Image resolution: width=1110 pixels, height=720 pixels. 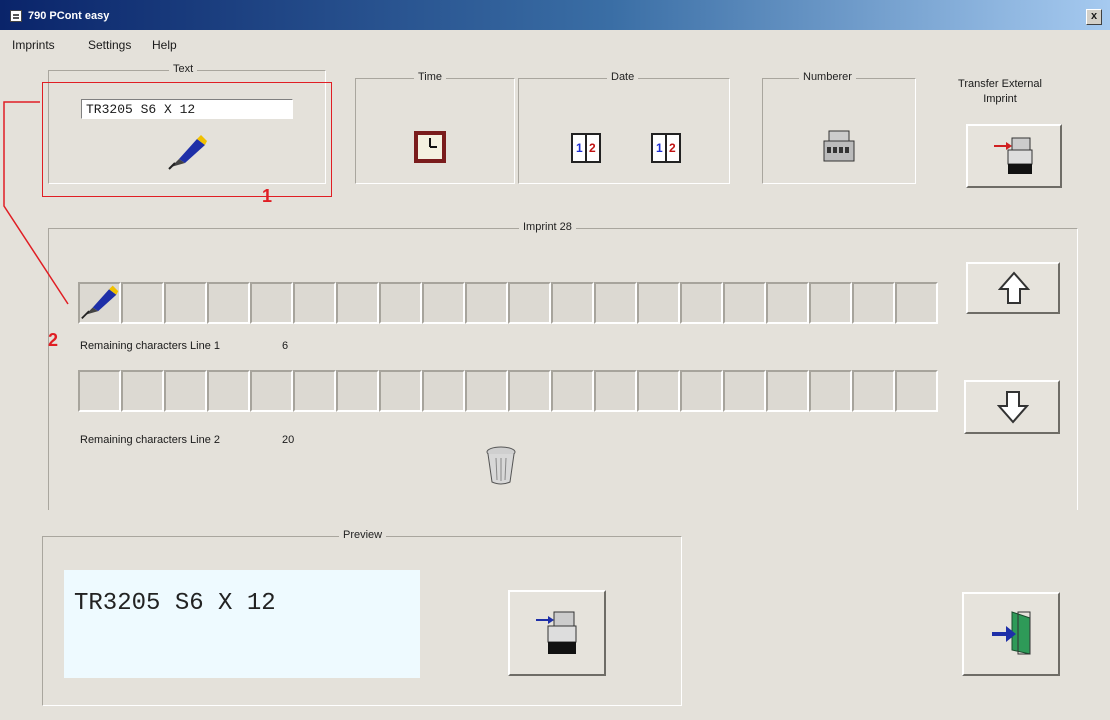 What do you see at coordinates (267, 196) in the screenshot?
I see `annotation-label-1: 1` at bounding box center [267, 196].